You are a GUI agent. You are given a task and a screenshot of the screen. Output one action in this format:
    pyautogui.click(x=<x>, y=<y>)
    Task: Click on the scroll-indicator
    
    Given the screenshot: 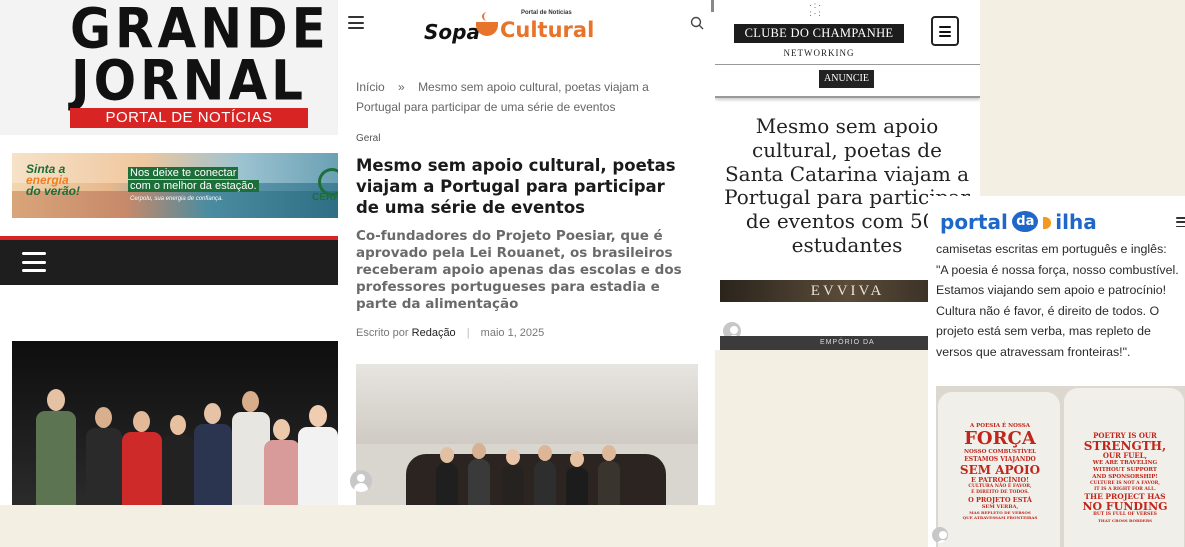 What is the action you would take?
    pyautogui.click(x=712, y=6)
    